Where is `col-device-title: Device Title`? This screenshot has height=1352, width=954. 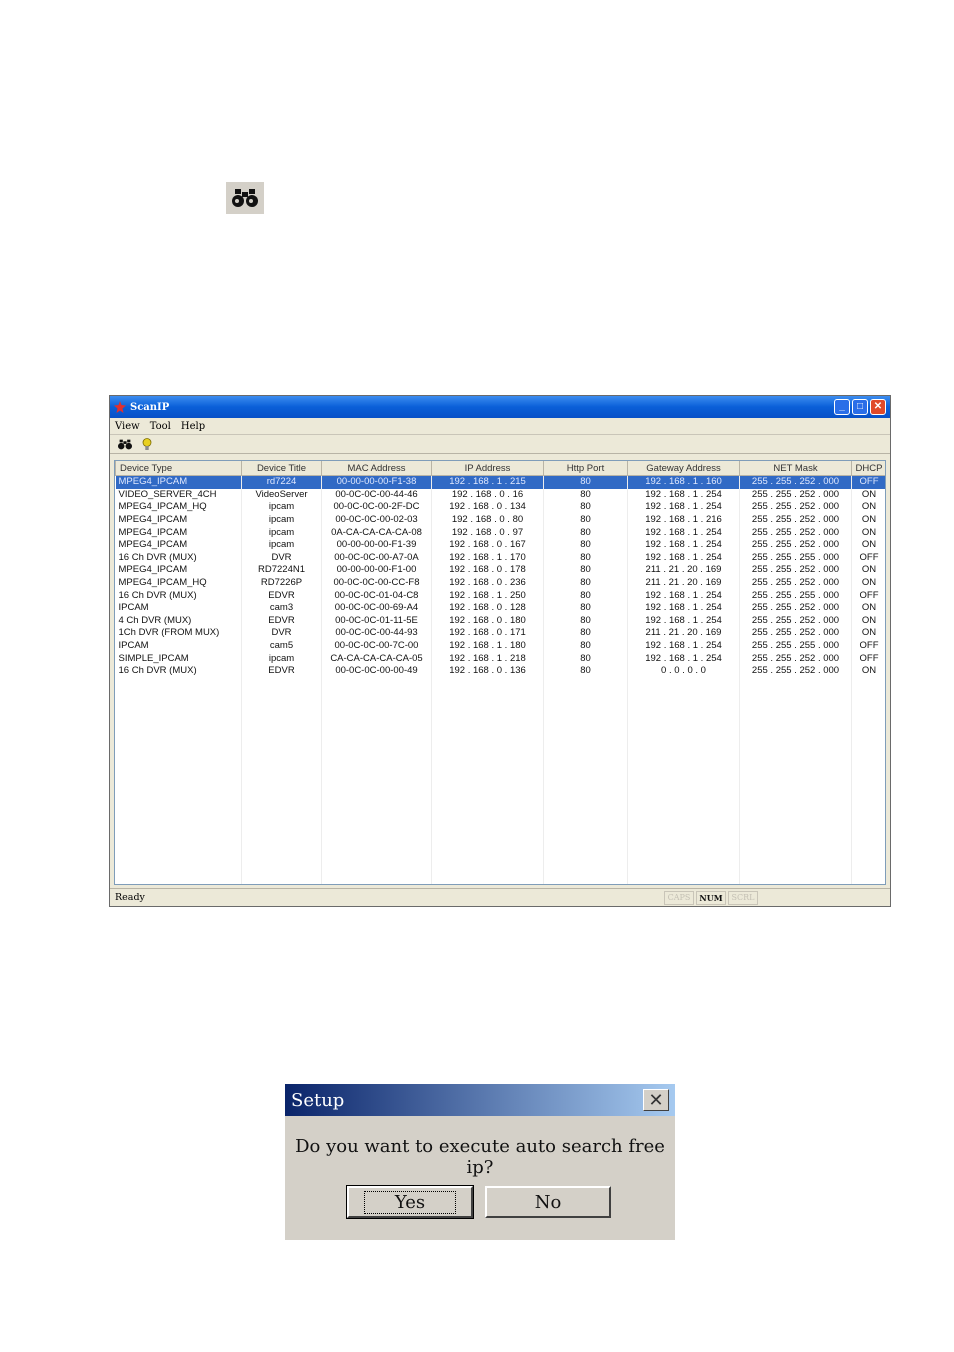
col-device-title: Device Title is located at coordinates (281, 468).